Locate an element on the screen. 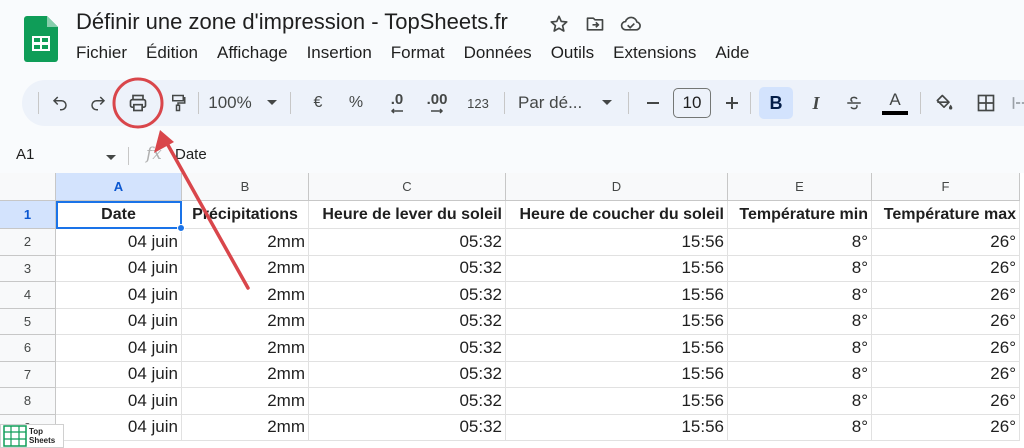 This screenshot has width=1024, height=448. star-icon is located at coordinates (559, 24).